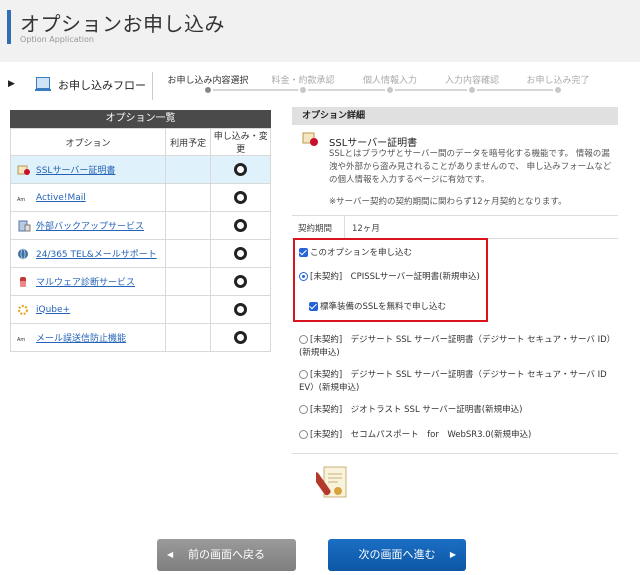 The image size is (640, 575). What do you see at coordinates (455, 453) in the screenshot?
I see `detail-divider` at bounding box center [455, 453].